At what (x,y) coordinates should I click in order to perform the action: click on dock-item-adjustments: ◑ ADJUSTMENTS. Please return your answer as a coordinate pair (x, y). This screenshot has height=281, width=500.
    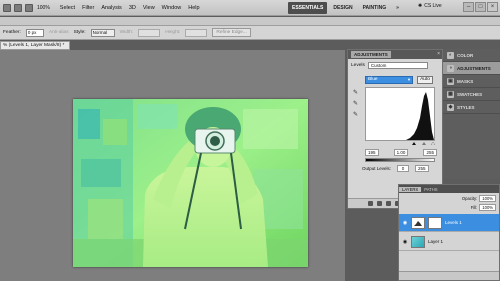
    Looking at the image, I should click on (471, 68).